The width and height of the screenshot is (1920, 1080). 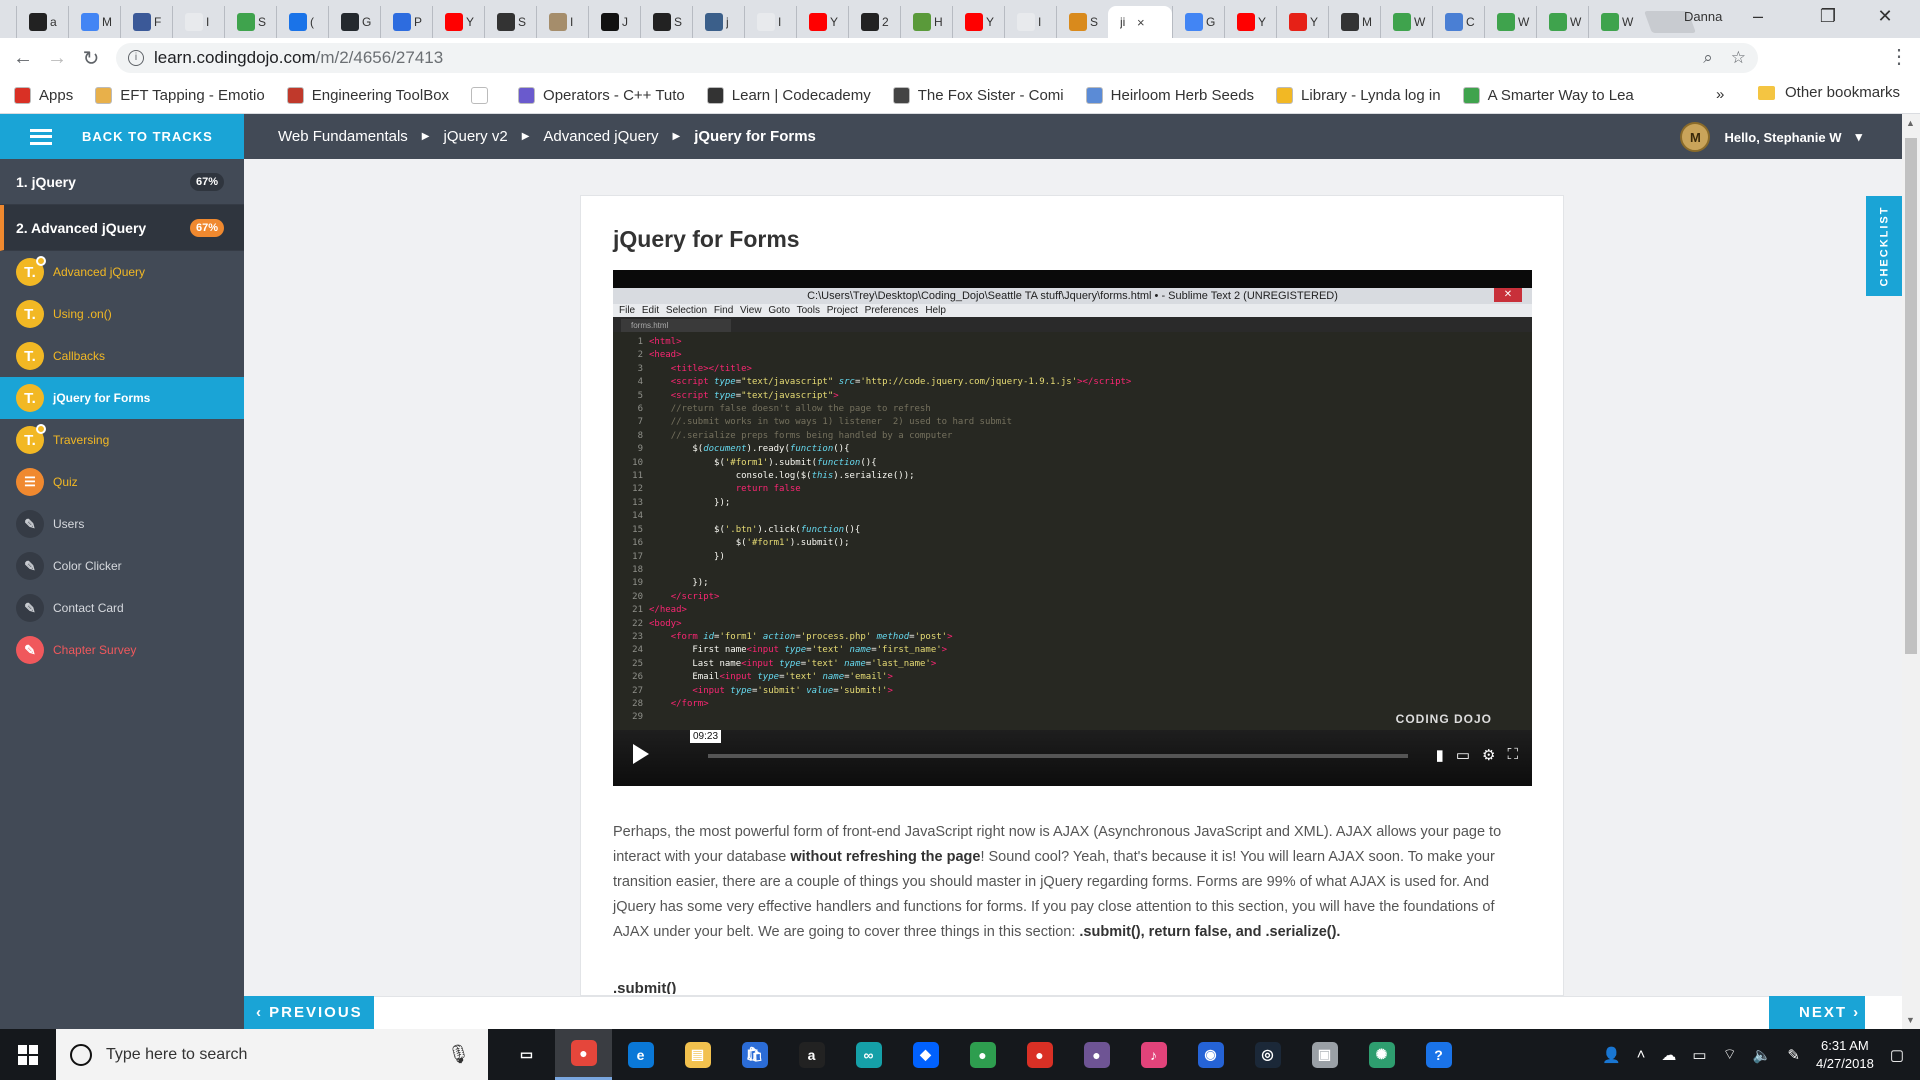 What do you see at coordinates (614, 22) in the screenshot?
I see `browser-tab: J` at bounding box center [614, 22].